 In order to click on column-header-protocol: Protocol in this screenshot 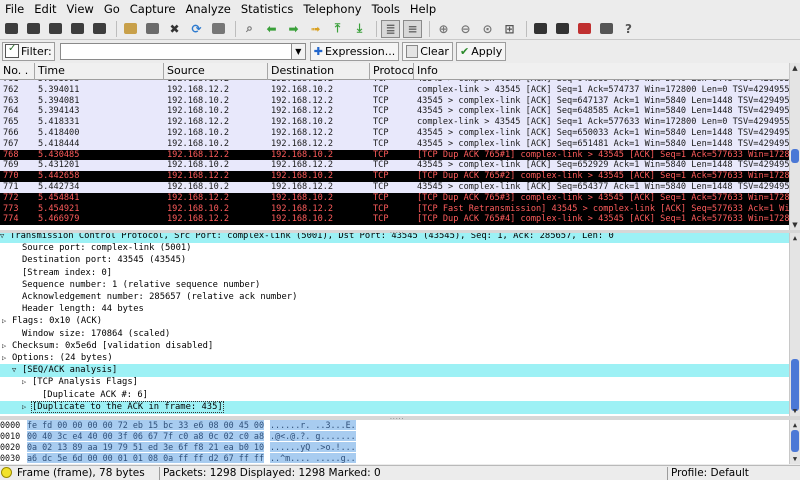, I will do `click(392, 71)`.